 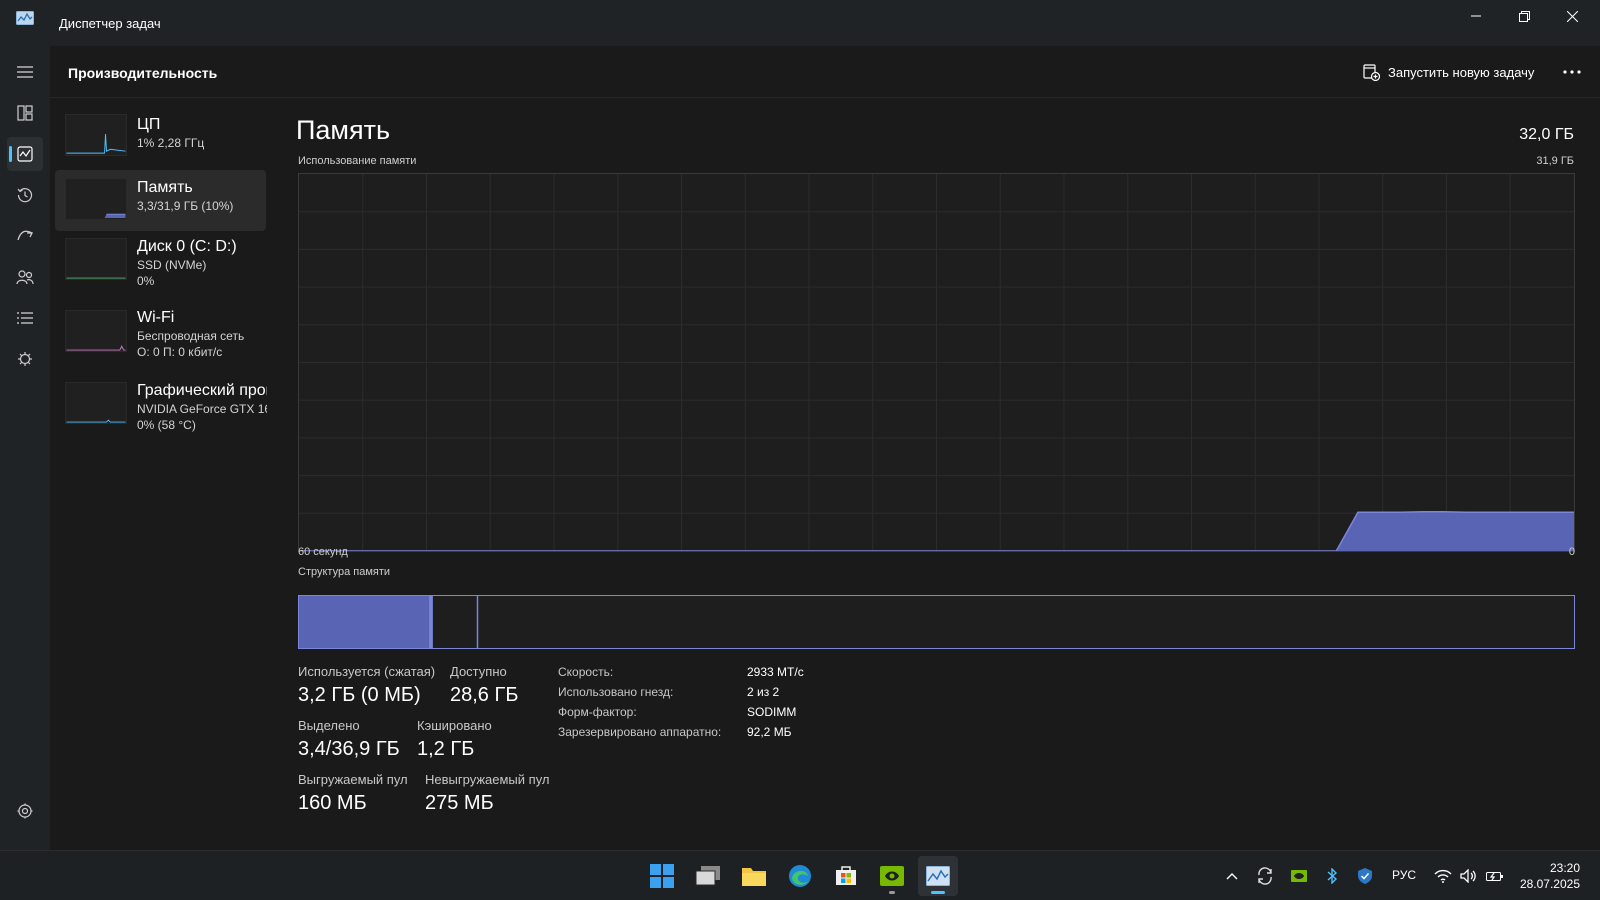 I want to click on store-icon, so click(x=846, y=875).